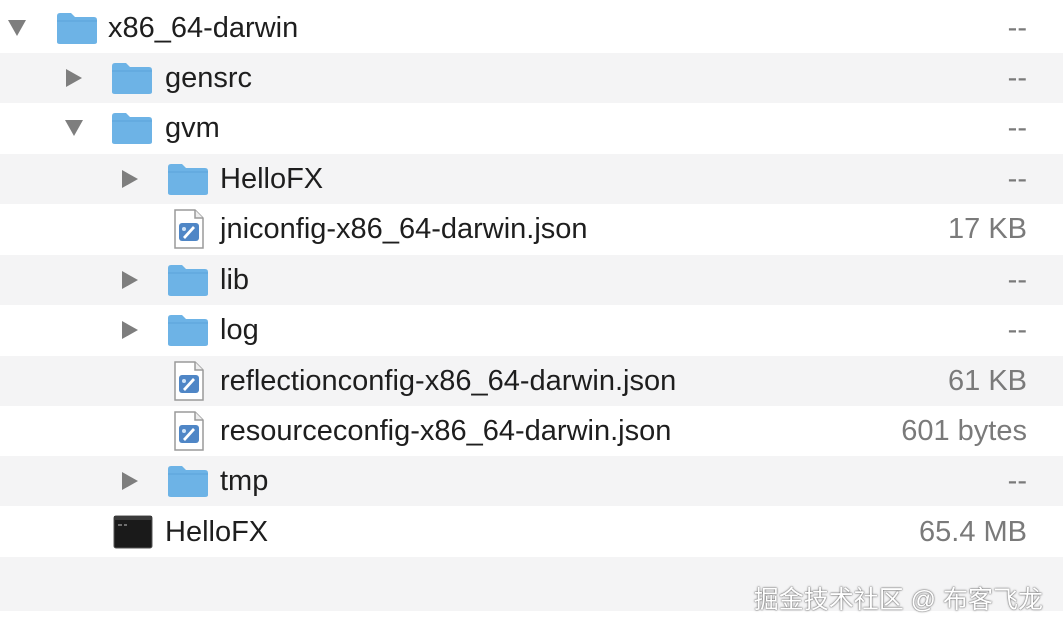 Image resolution: width=1063 pixels, height=628 pixels. What do you see at coordinates (209, 78) in the screenshot?
I see `row-name: gensrc` at bounding box center [209, 78].